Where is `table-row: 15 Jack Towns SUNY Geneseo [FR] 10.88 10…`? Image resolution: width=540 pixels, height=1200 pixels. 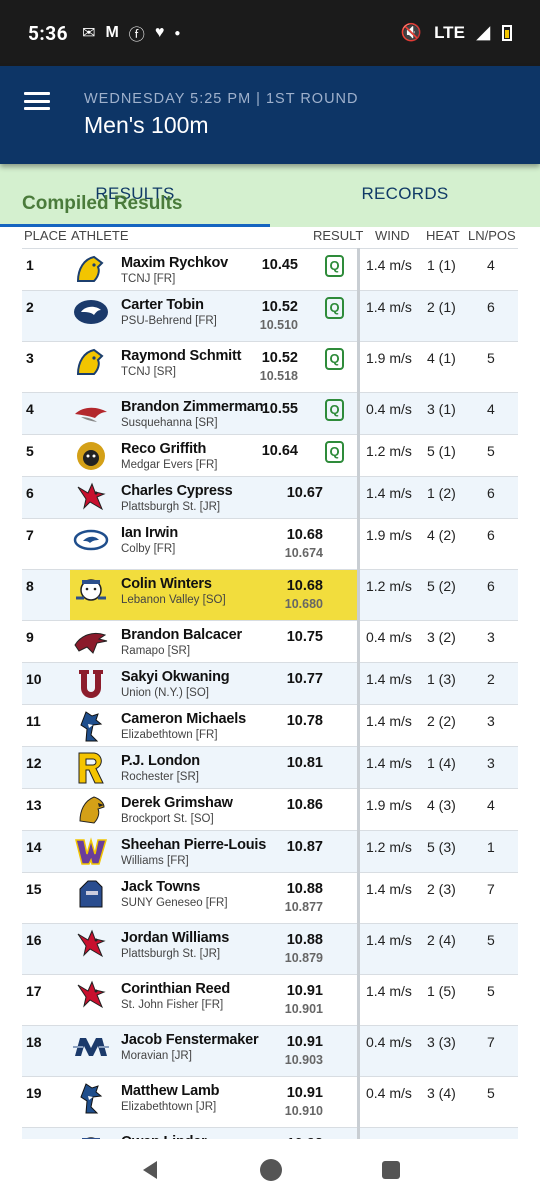 table-row: 15 Jack Towns SUNY Geneseo [FR] 10.88 10… is located at coordinates (270, 897).